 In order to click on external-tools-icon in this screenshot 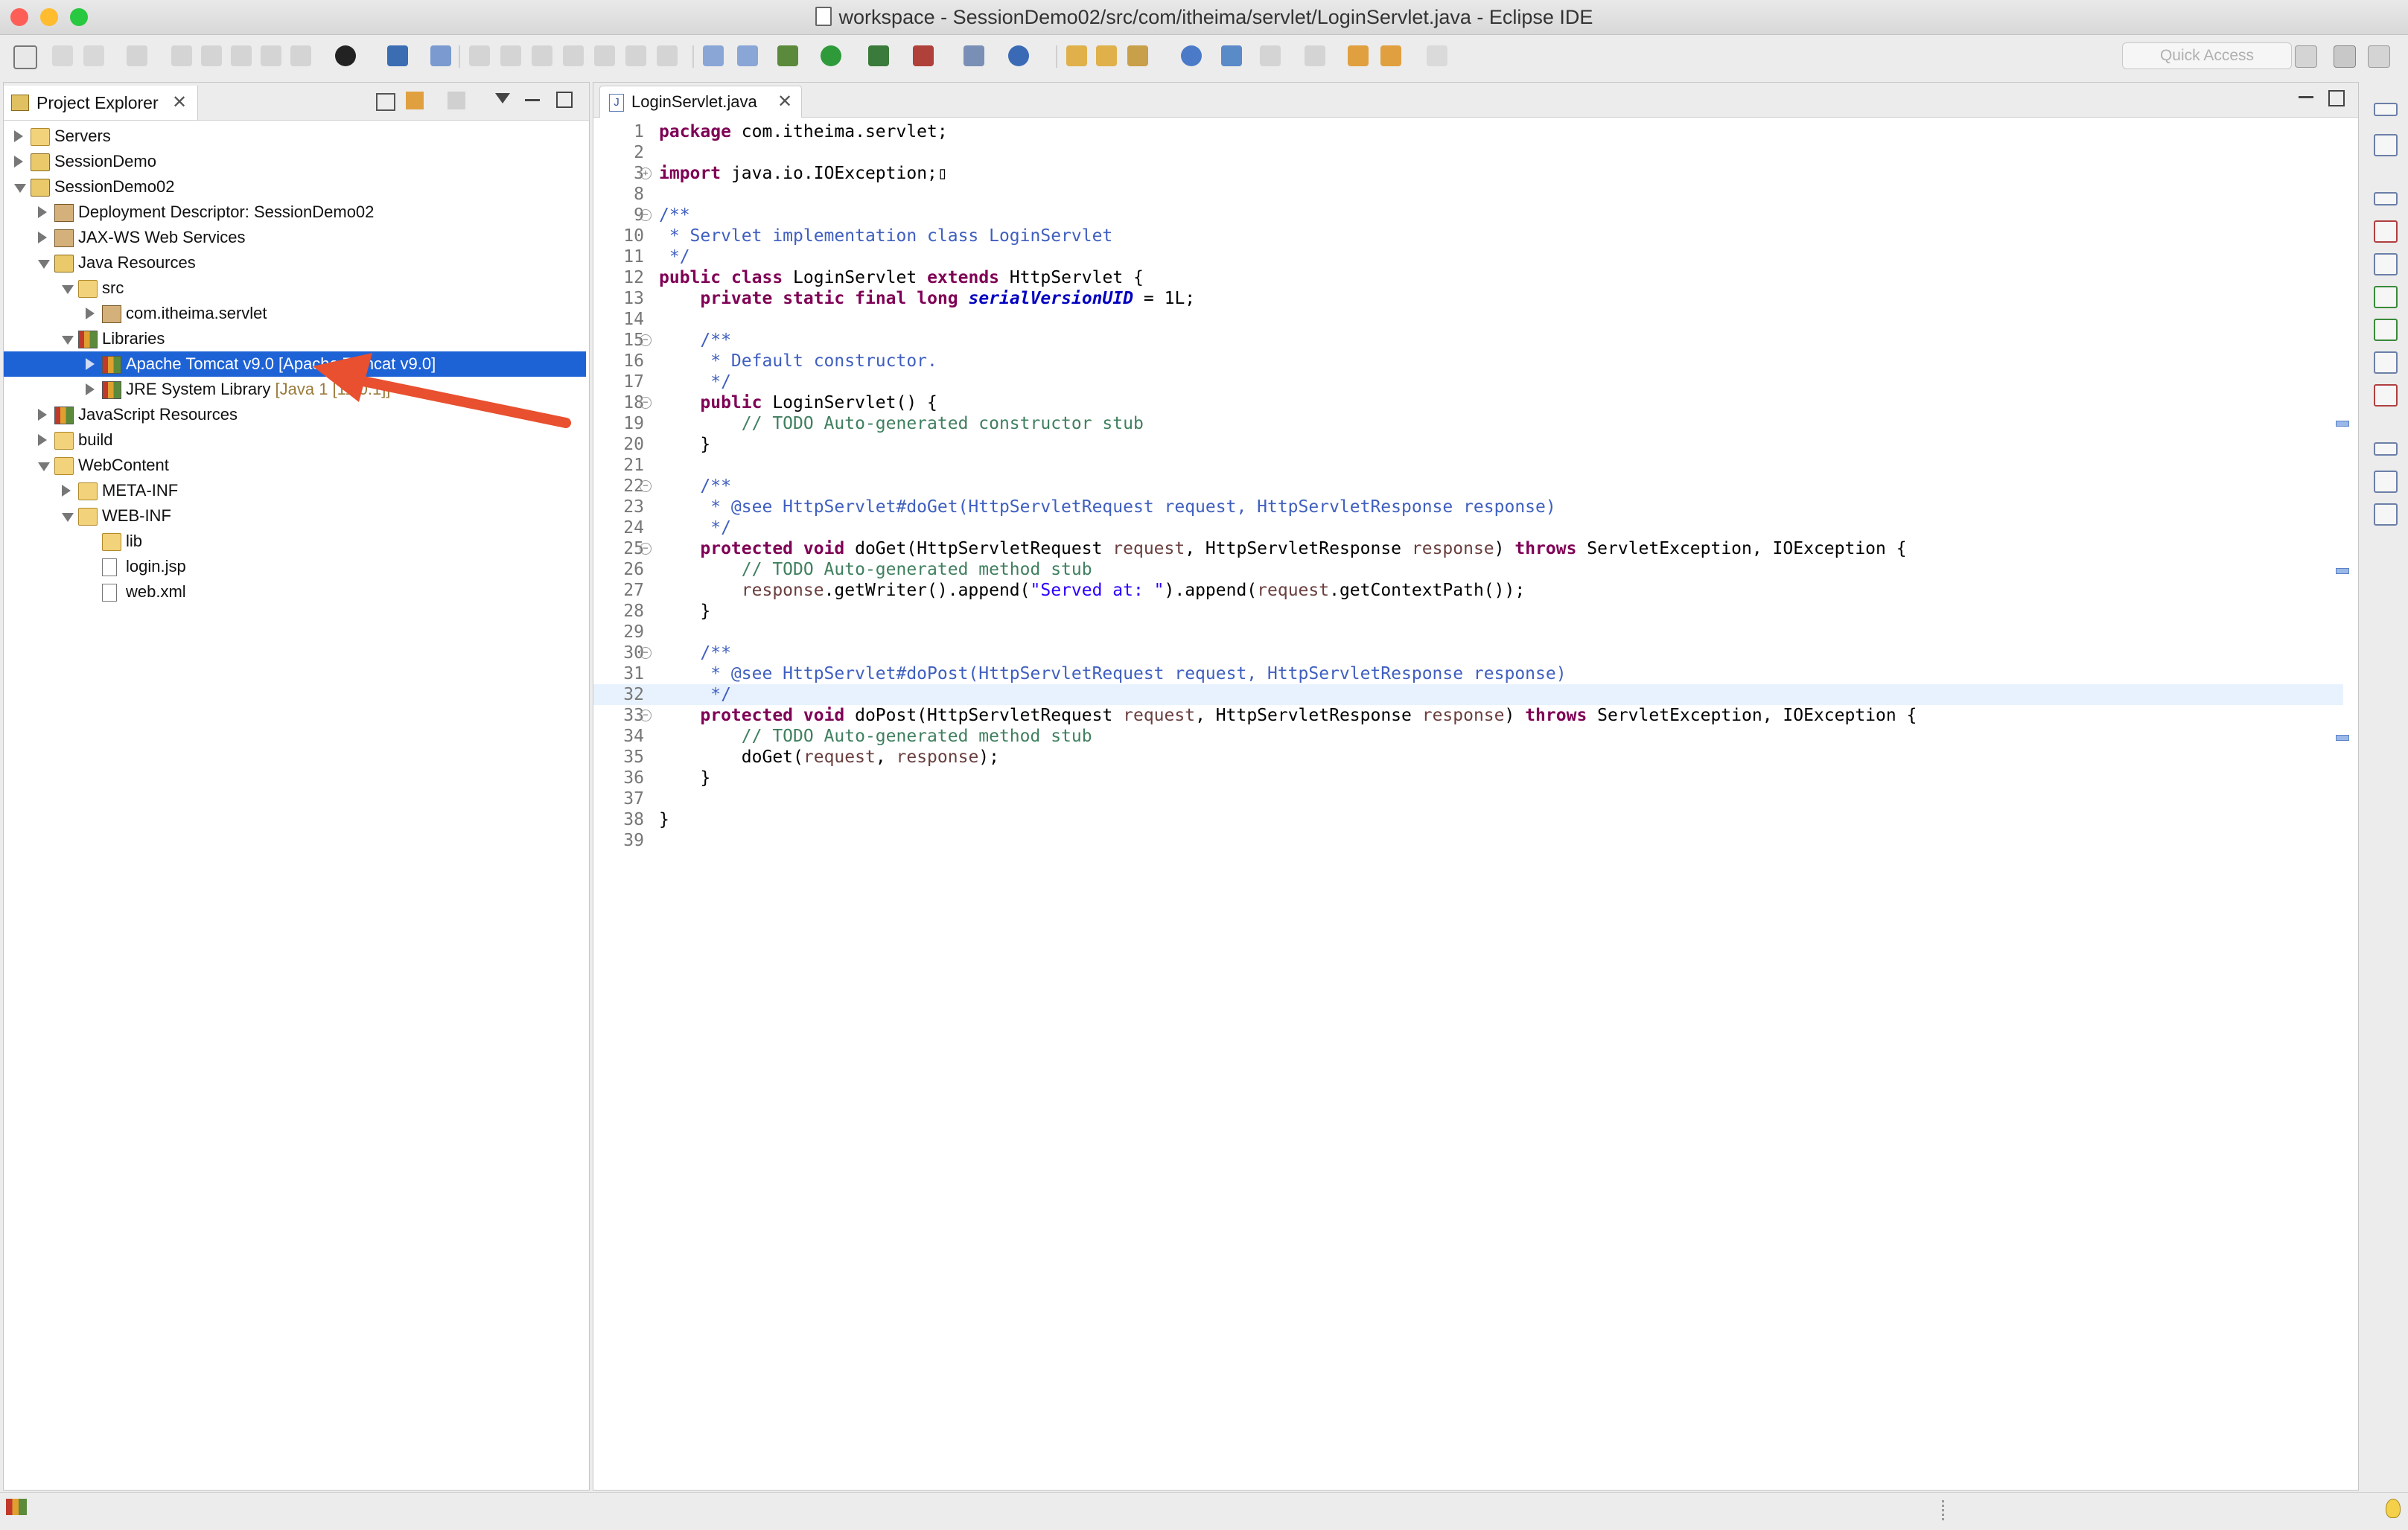, I will do `click(923, 55)`.